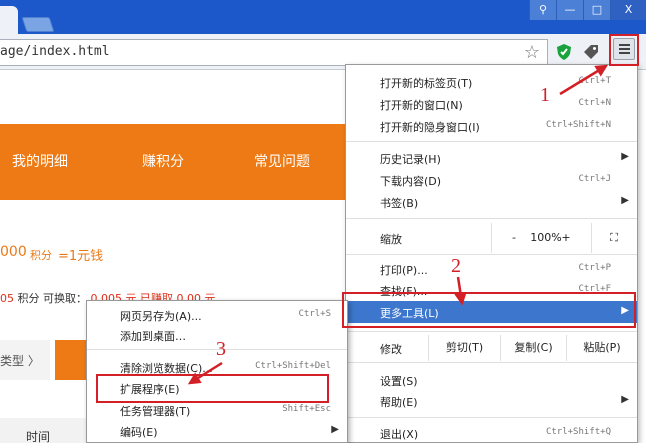 This screenshot has width=646, height=443. Describe the element at coordinates (578, 125) in the screenshot. I see `menu-item-shortcut: Ctrl+Shift+N` at that location.